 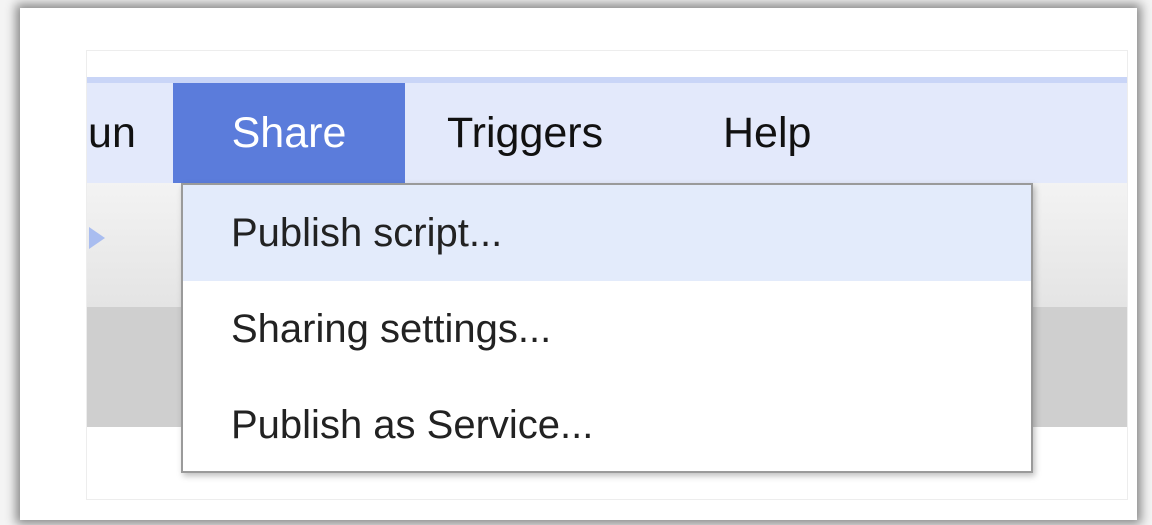 I want to click on run-arrow-icon, so click(x=97, y=238).